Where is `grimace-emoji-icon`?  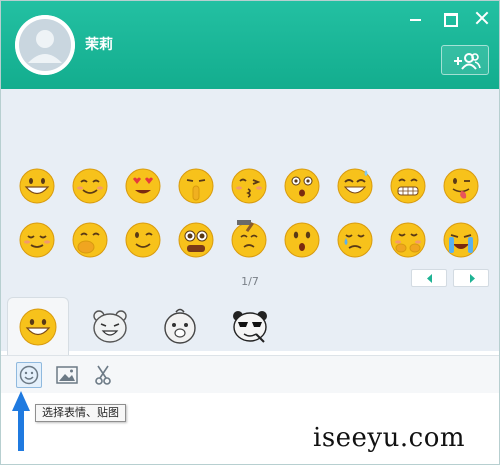
grimace-emoji-icon is located at coordinates (408, 186).